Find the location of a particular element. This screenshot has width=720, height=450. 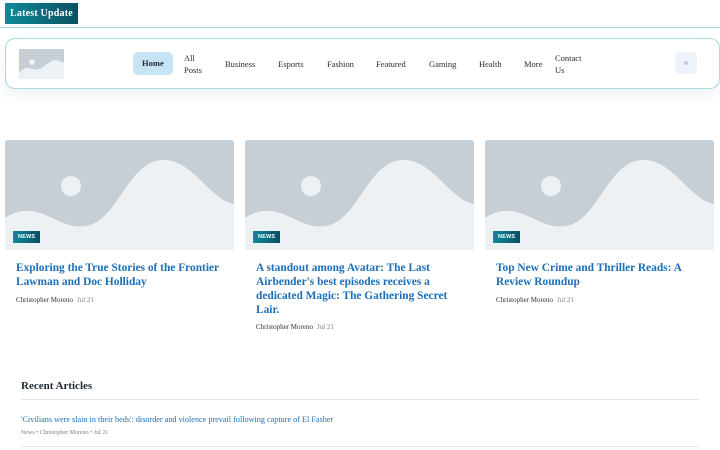

nav-gaming: Gaming is located at coordinates (442, 64).